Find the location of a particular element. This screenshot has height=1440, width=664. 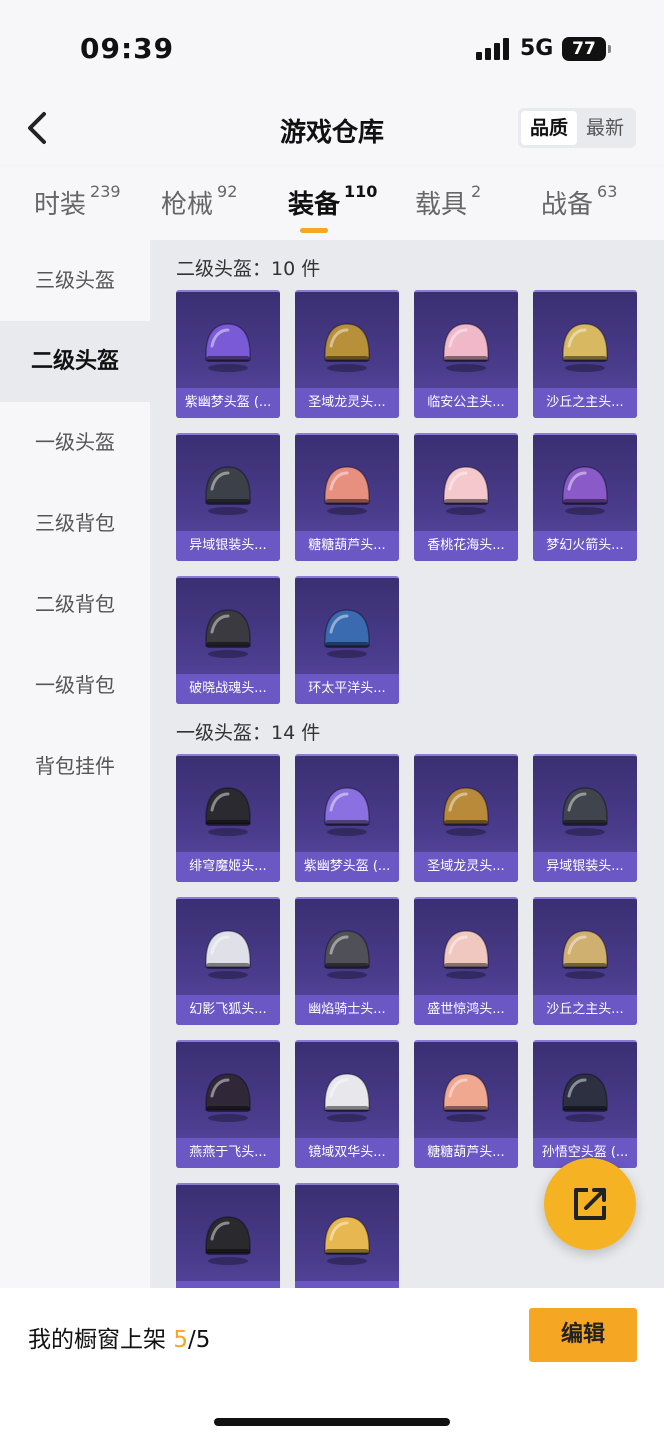

edit-button: 编辑 is located at coordinates (583, 1335).